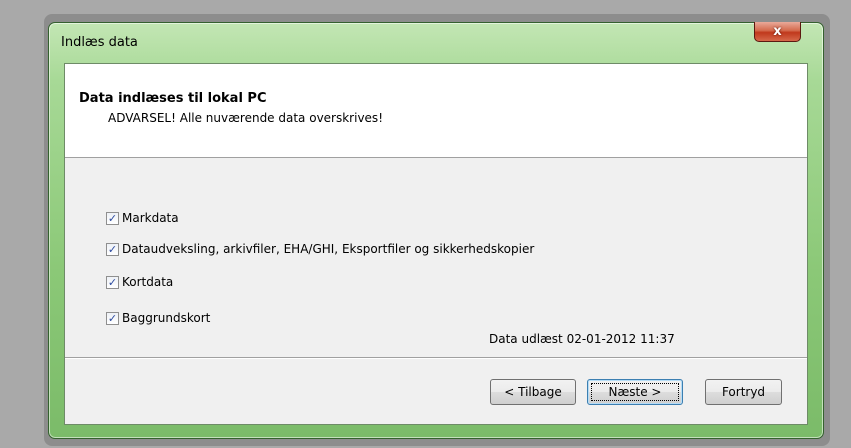 The width and height of the screenshot is (851, 448). What do you see at coordinates (173, 98) in the screenshot?
I see `wizard-header-title: Data indlæses til lokal PC` at bounding box center [173, 98].